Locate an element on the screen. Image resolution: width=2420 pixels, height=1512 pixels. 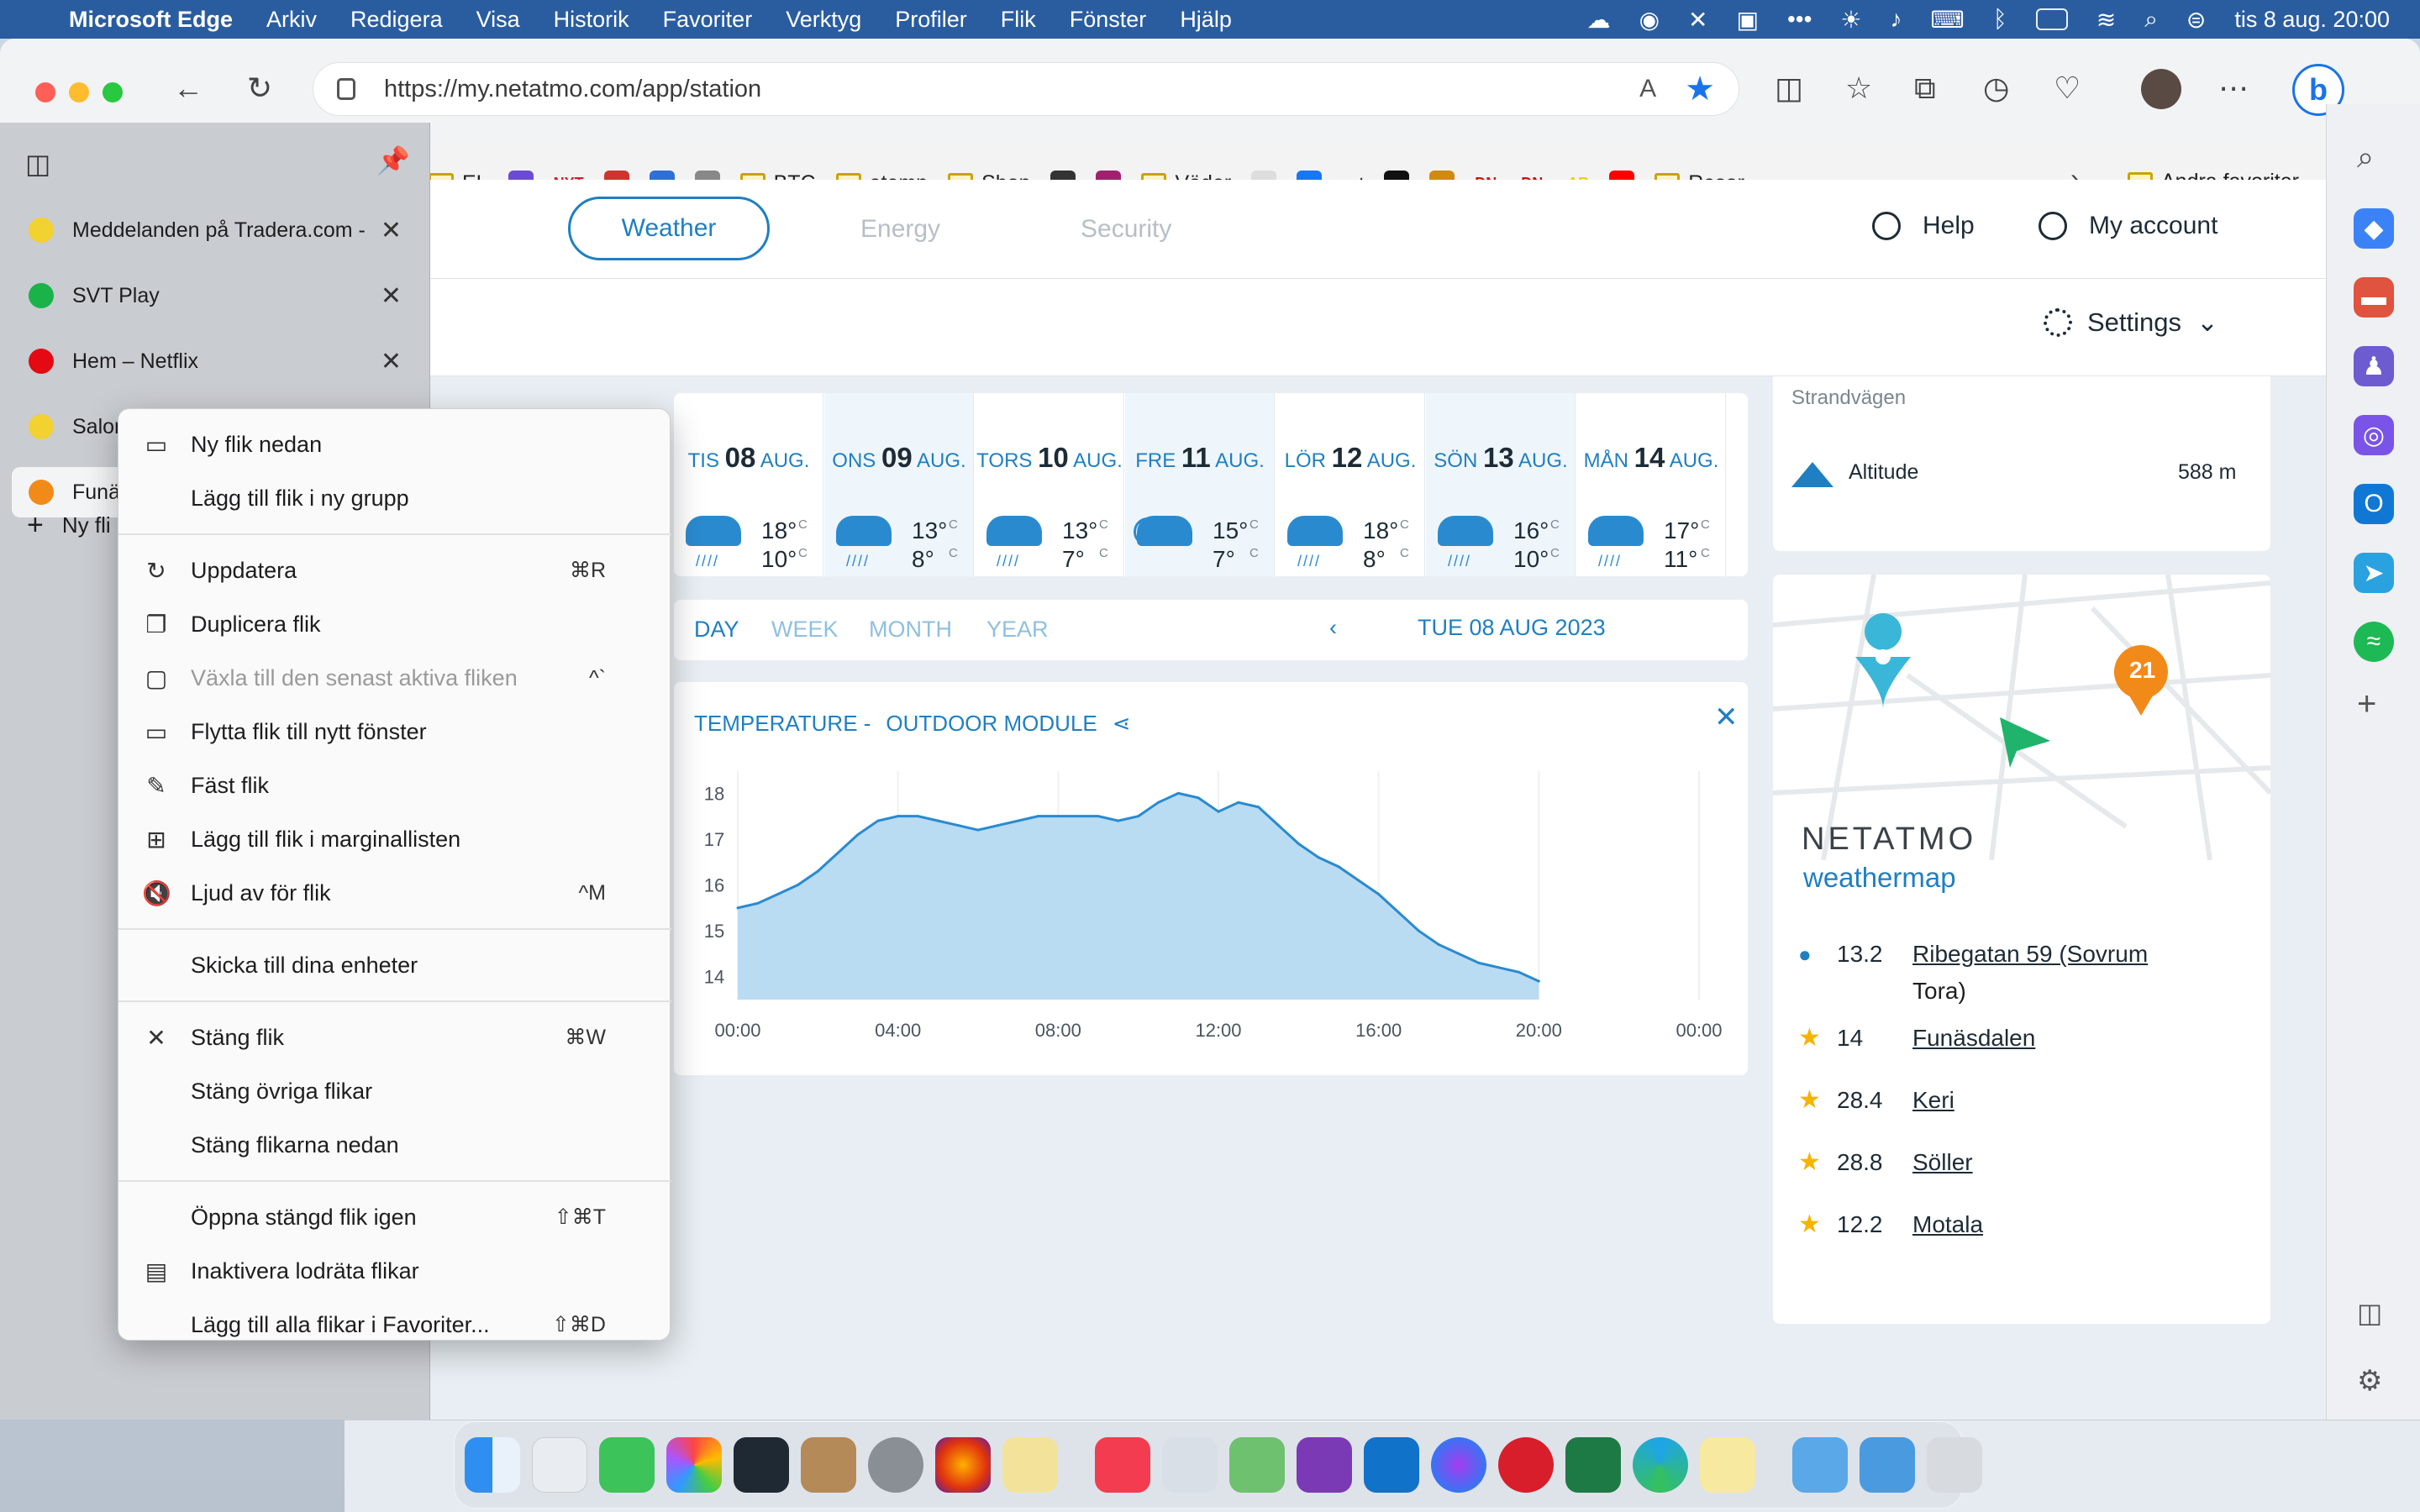
vertical-tab: Hem – Netflix ✕ is located at coordinates (215, 361).